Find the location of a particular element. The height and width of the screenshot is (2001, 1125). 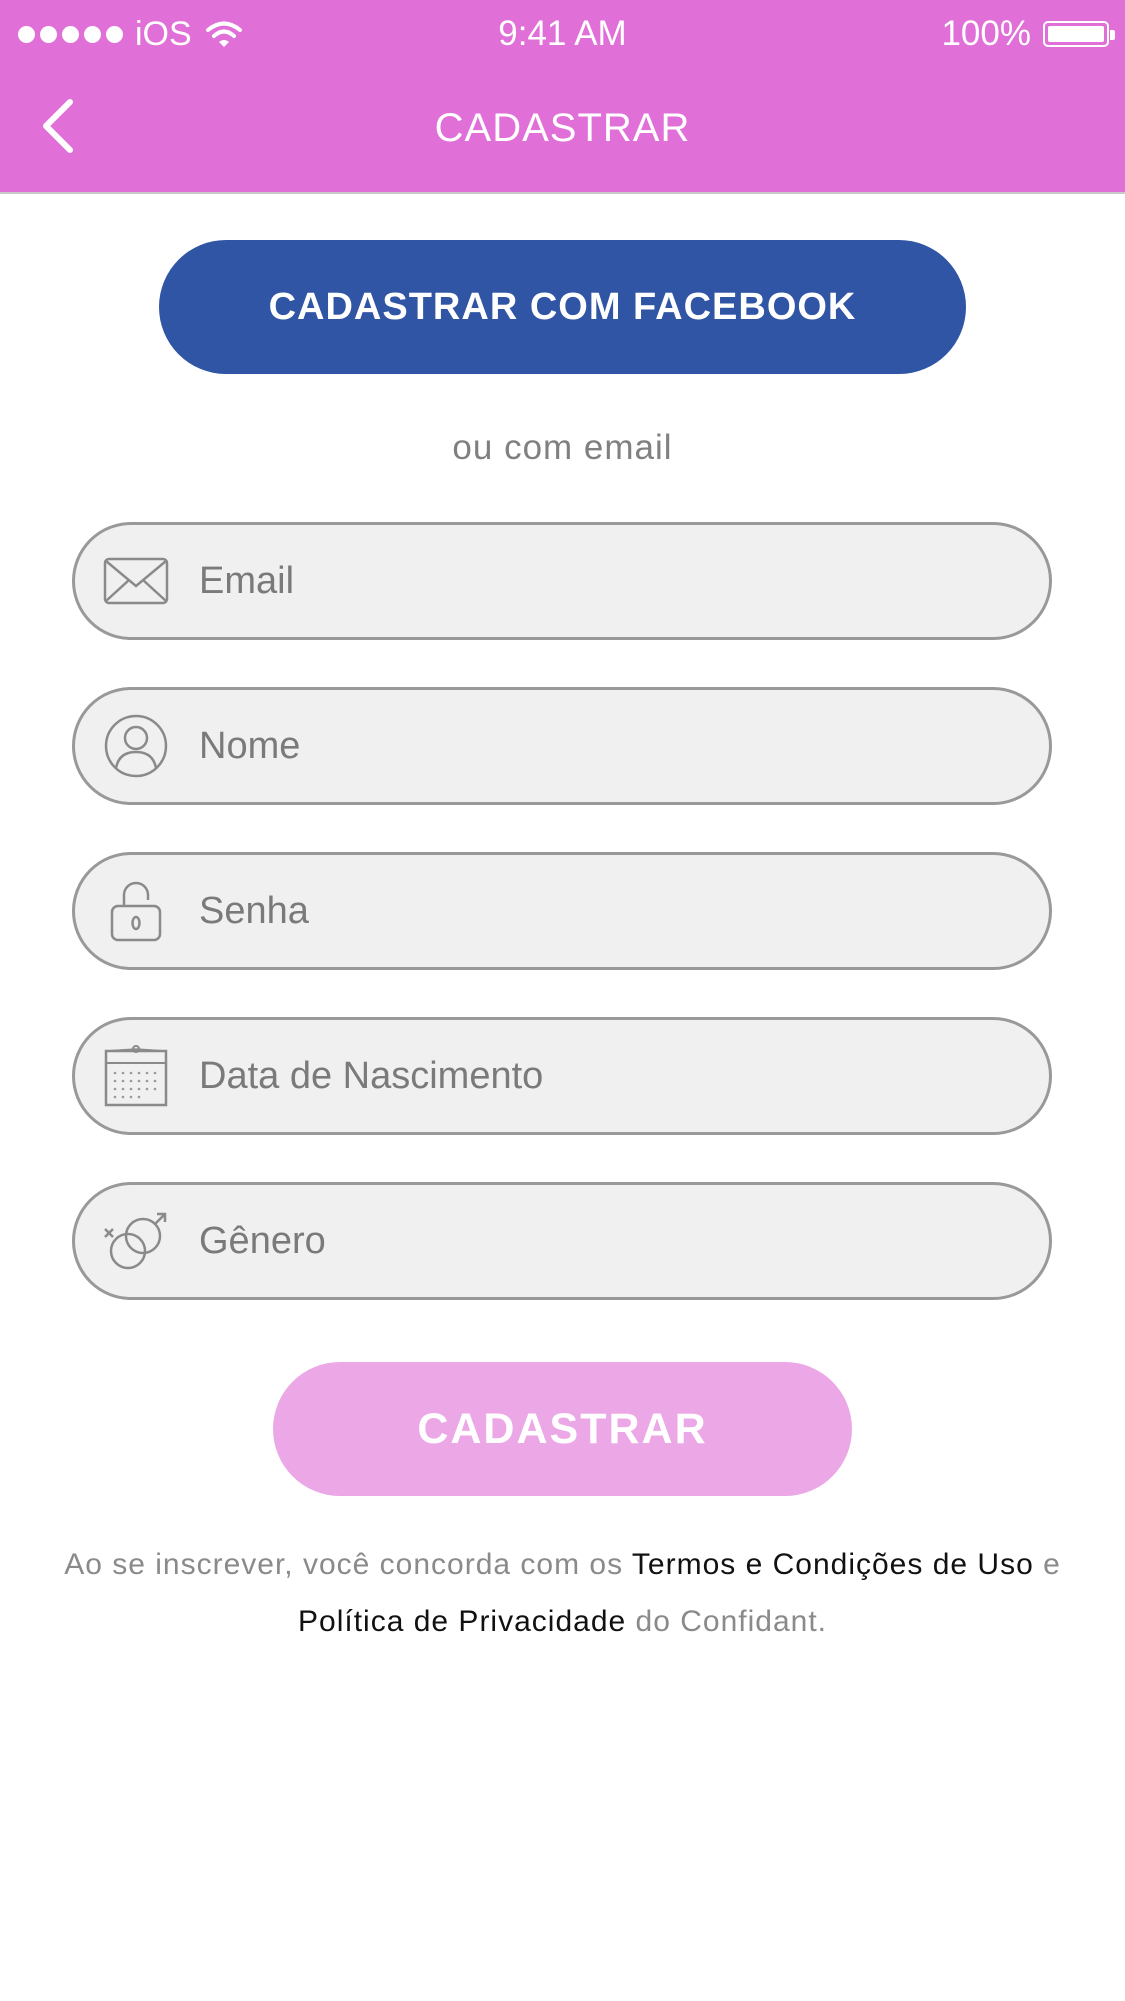

email-field: Email is located at coordinates (562, 581).